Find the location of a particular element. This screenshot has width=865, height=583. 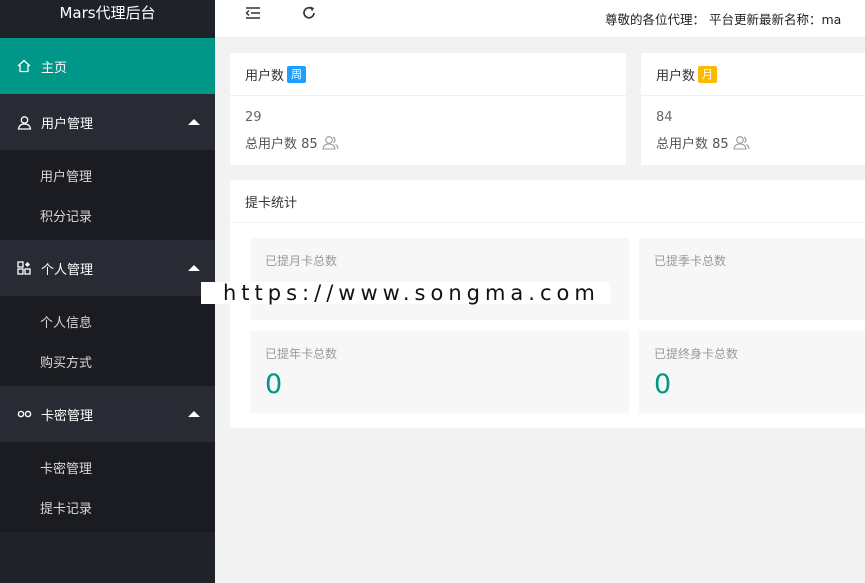

stat-tile-yearly: 已提年卡总数 0 is located at coordinates (439, 372).